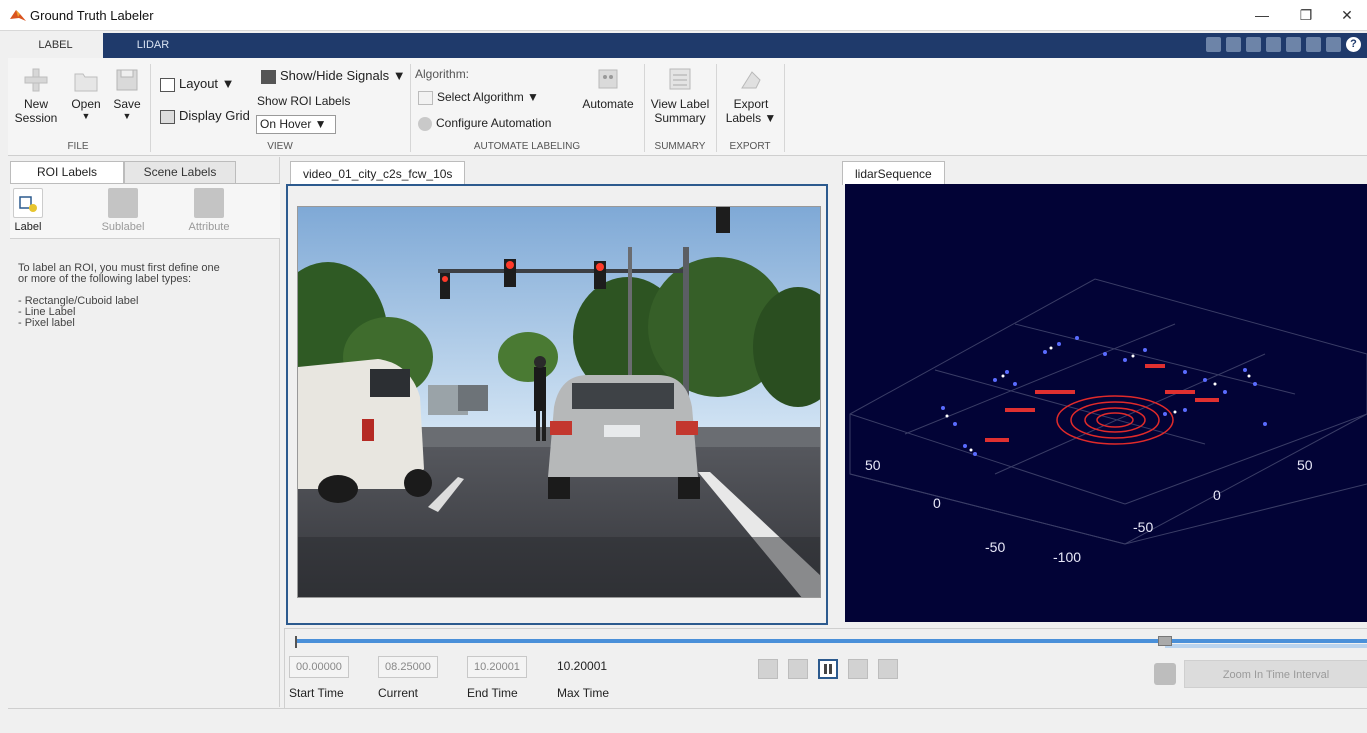 This screenshot has width=1367, height=733. What do you see at coordinates (687, 720) in the screenshot?
I see `status-bar` at bounding box center [687, 720].